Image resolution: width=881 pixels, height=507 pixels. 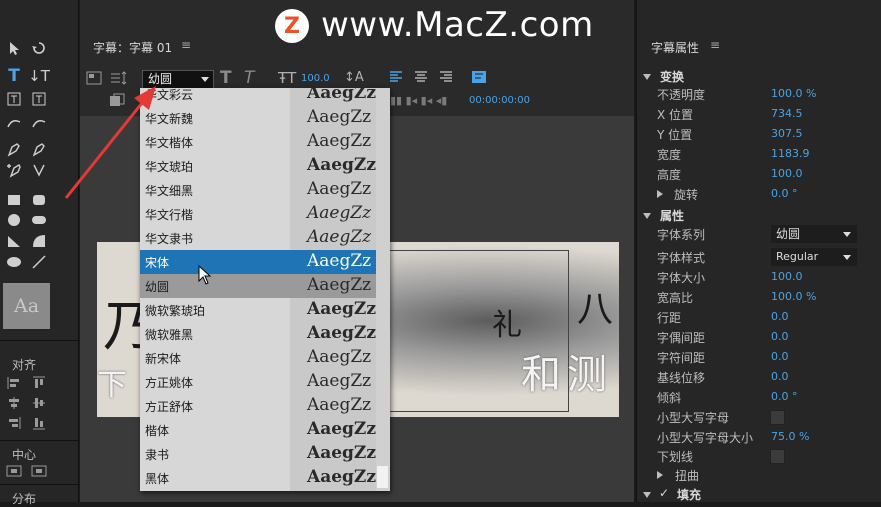 I want to click on font-list-item: 华文新魏 AaegZz, so click(x=265, y=118).